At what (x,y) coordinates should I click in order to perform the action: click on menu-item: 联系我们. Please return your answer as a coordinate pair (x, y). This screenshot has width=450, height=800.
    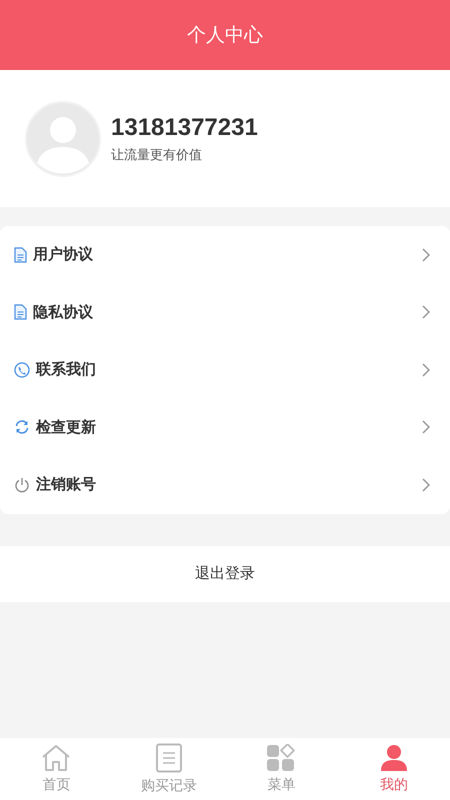
    Looking at the image, I should click on (225, 369).